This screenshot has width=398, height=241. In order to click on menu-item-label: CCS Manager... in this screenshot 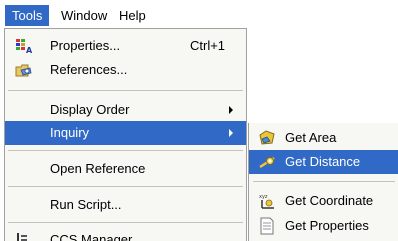, I will do `click(96, 236)`.